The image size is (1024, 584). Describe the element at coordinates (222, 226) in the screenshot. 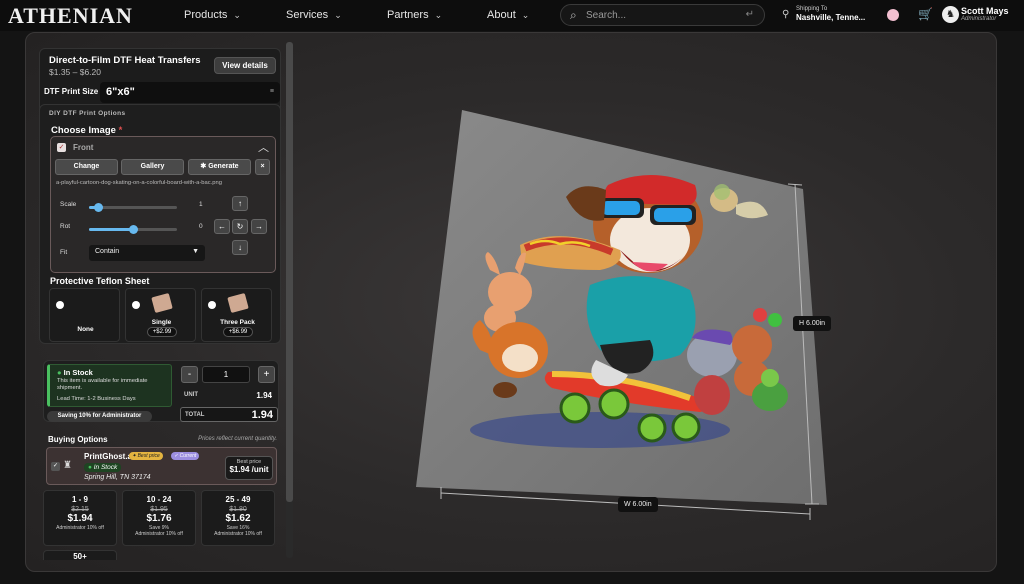

I see `arrow-left-icon: ←` at that location.